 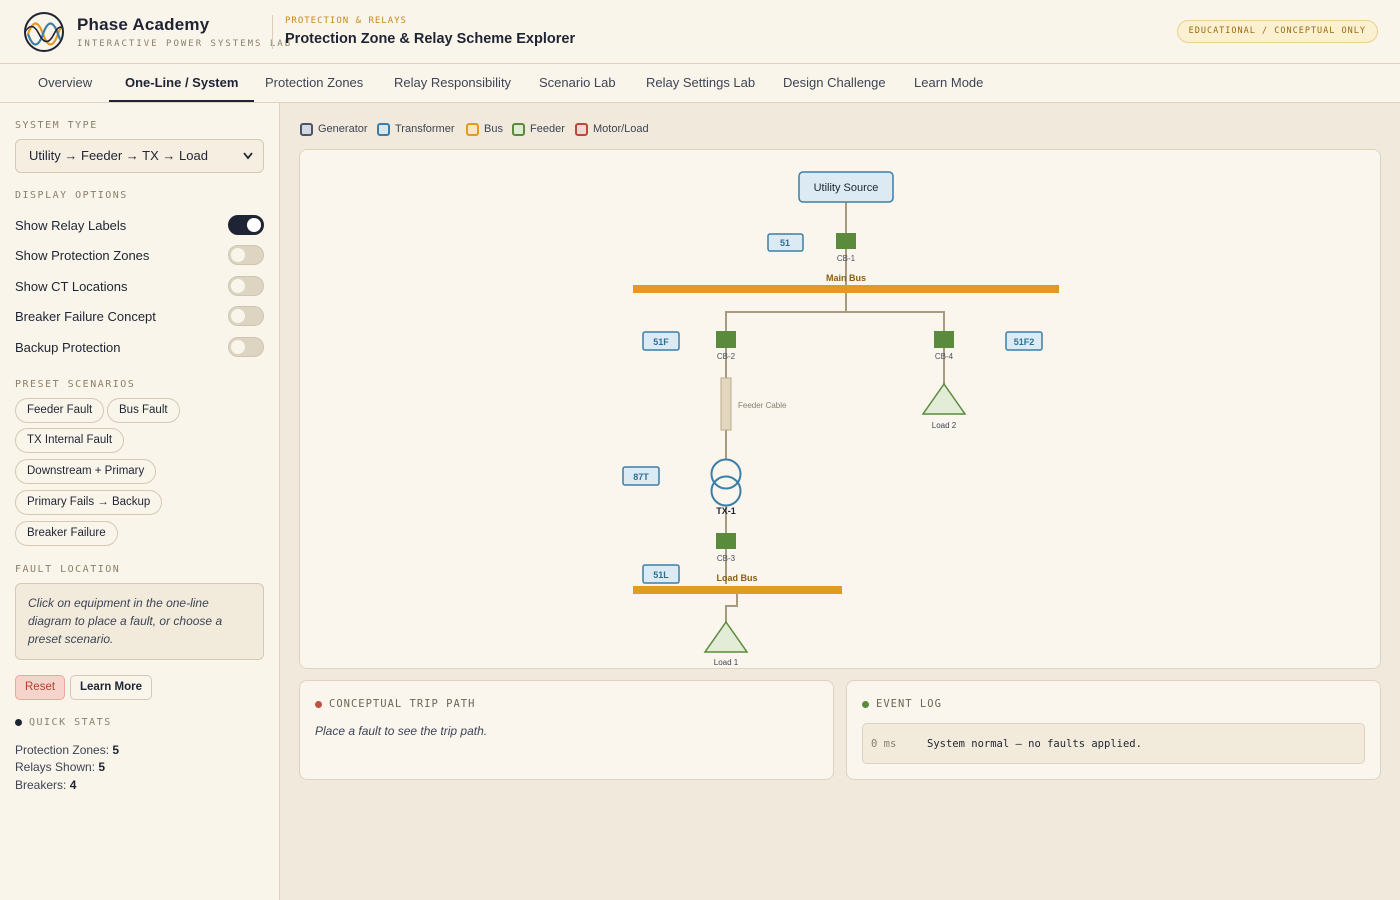 What do you see at coordinates (18, 722) in the screenshot?
I see `quick-stats-dot-icon` at bounding box center [18, 722].